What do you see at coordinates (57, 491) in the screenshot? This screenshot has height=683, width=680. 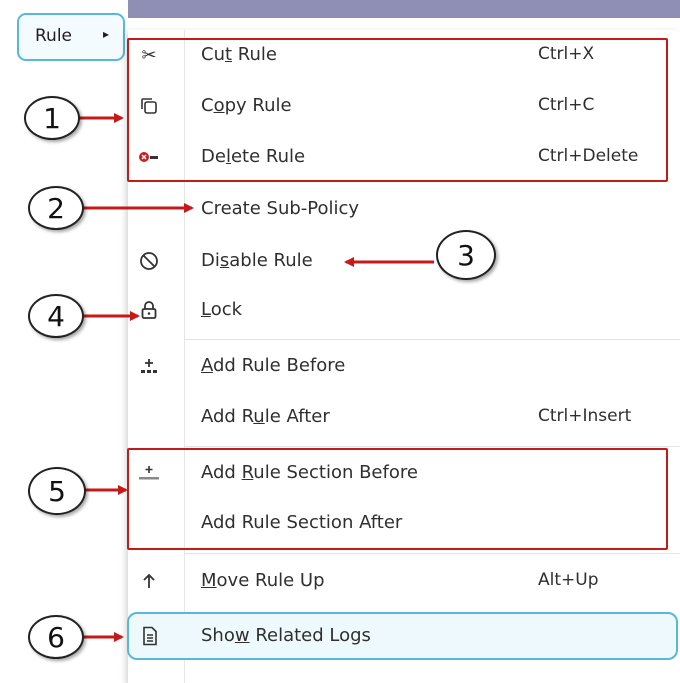 I see `callout-5: 5` at bounding box center [57, 491].